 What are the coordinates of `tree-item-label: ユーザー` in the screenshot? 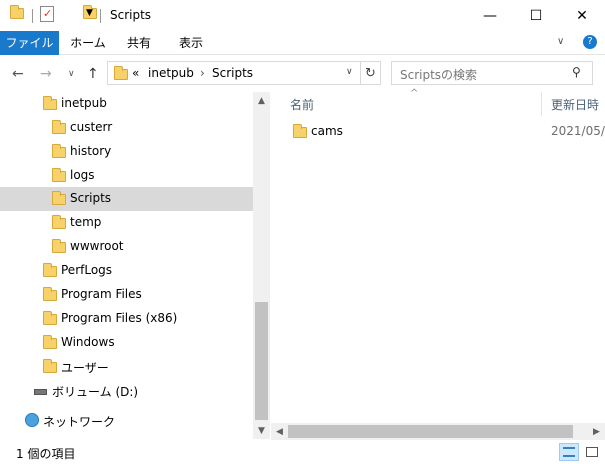 It's located at (85, 368).